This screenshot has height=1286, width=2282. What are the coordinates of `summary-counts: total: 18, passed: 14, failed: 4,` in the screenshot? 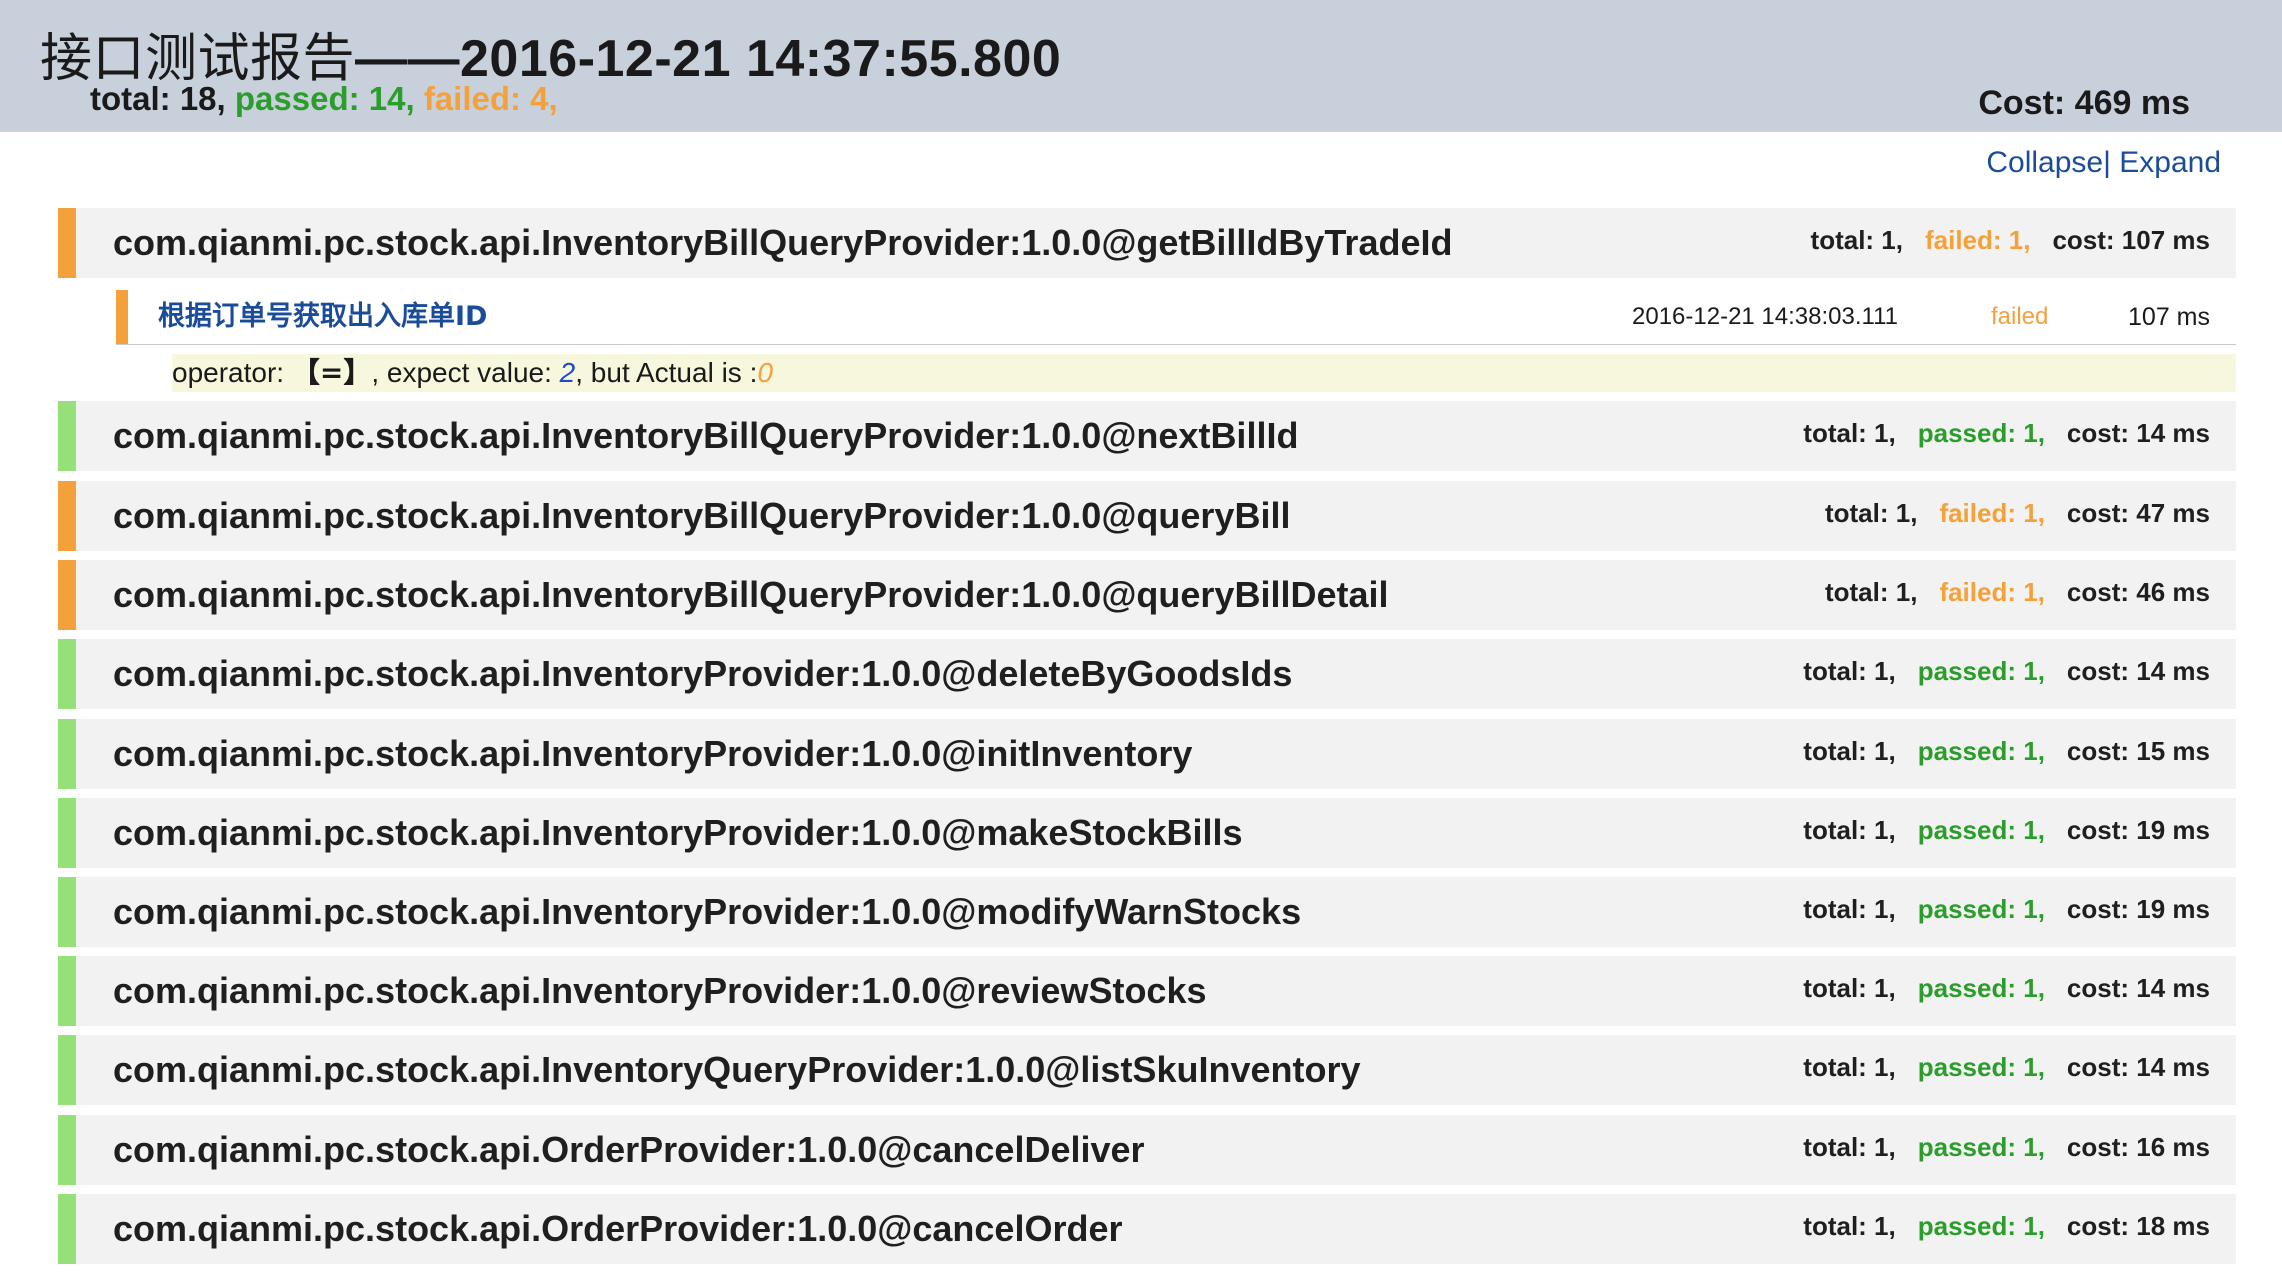 It's located at (324, 99).